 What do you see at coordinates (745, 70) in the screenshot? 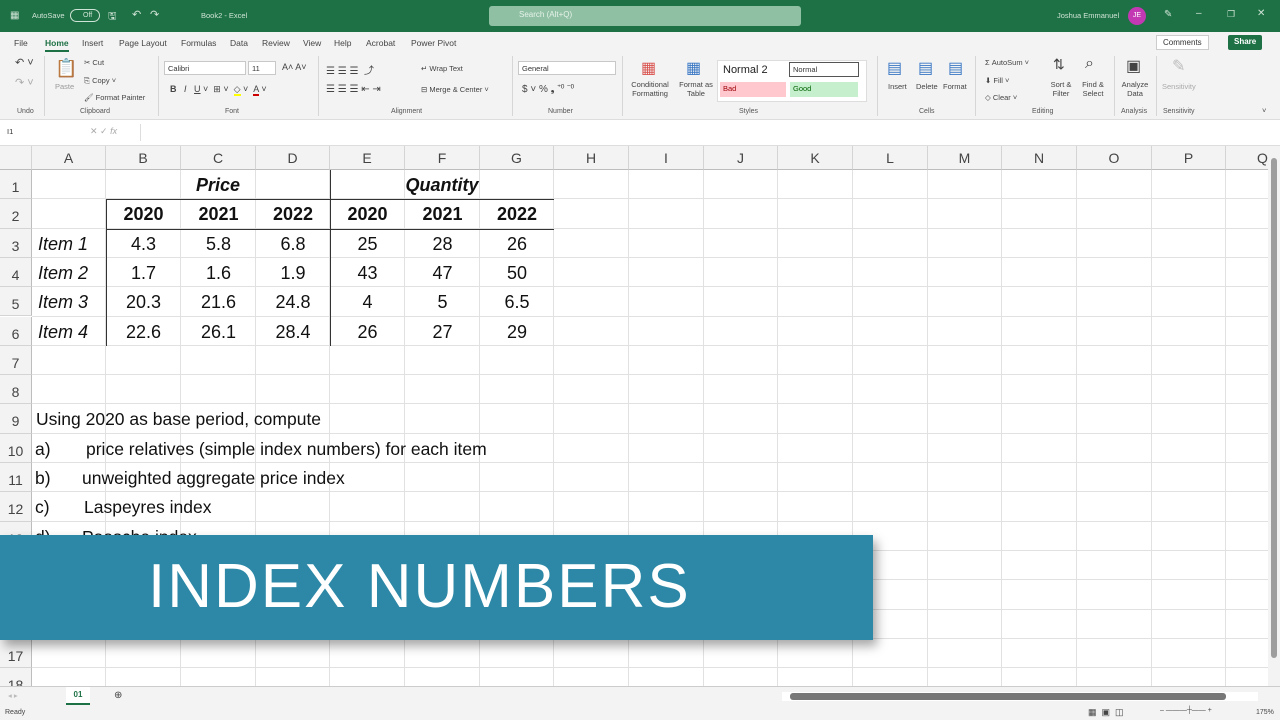
I see `style-normal-2: Normal 2` at bounding box center [745, 70].